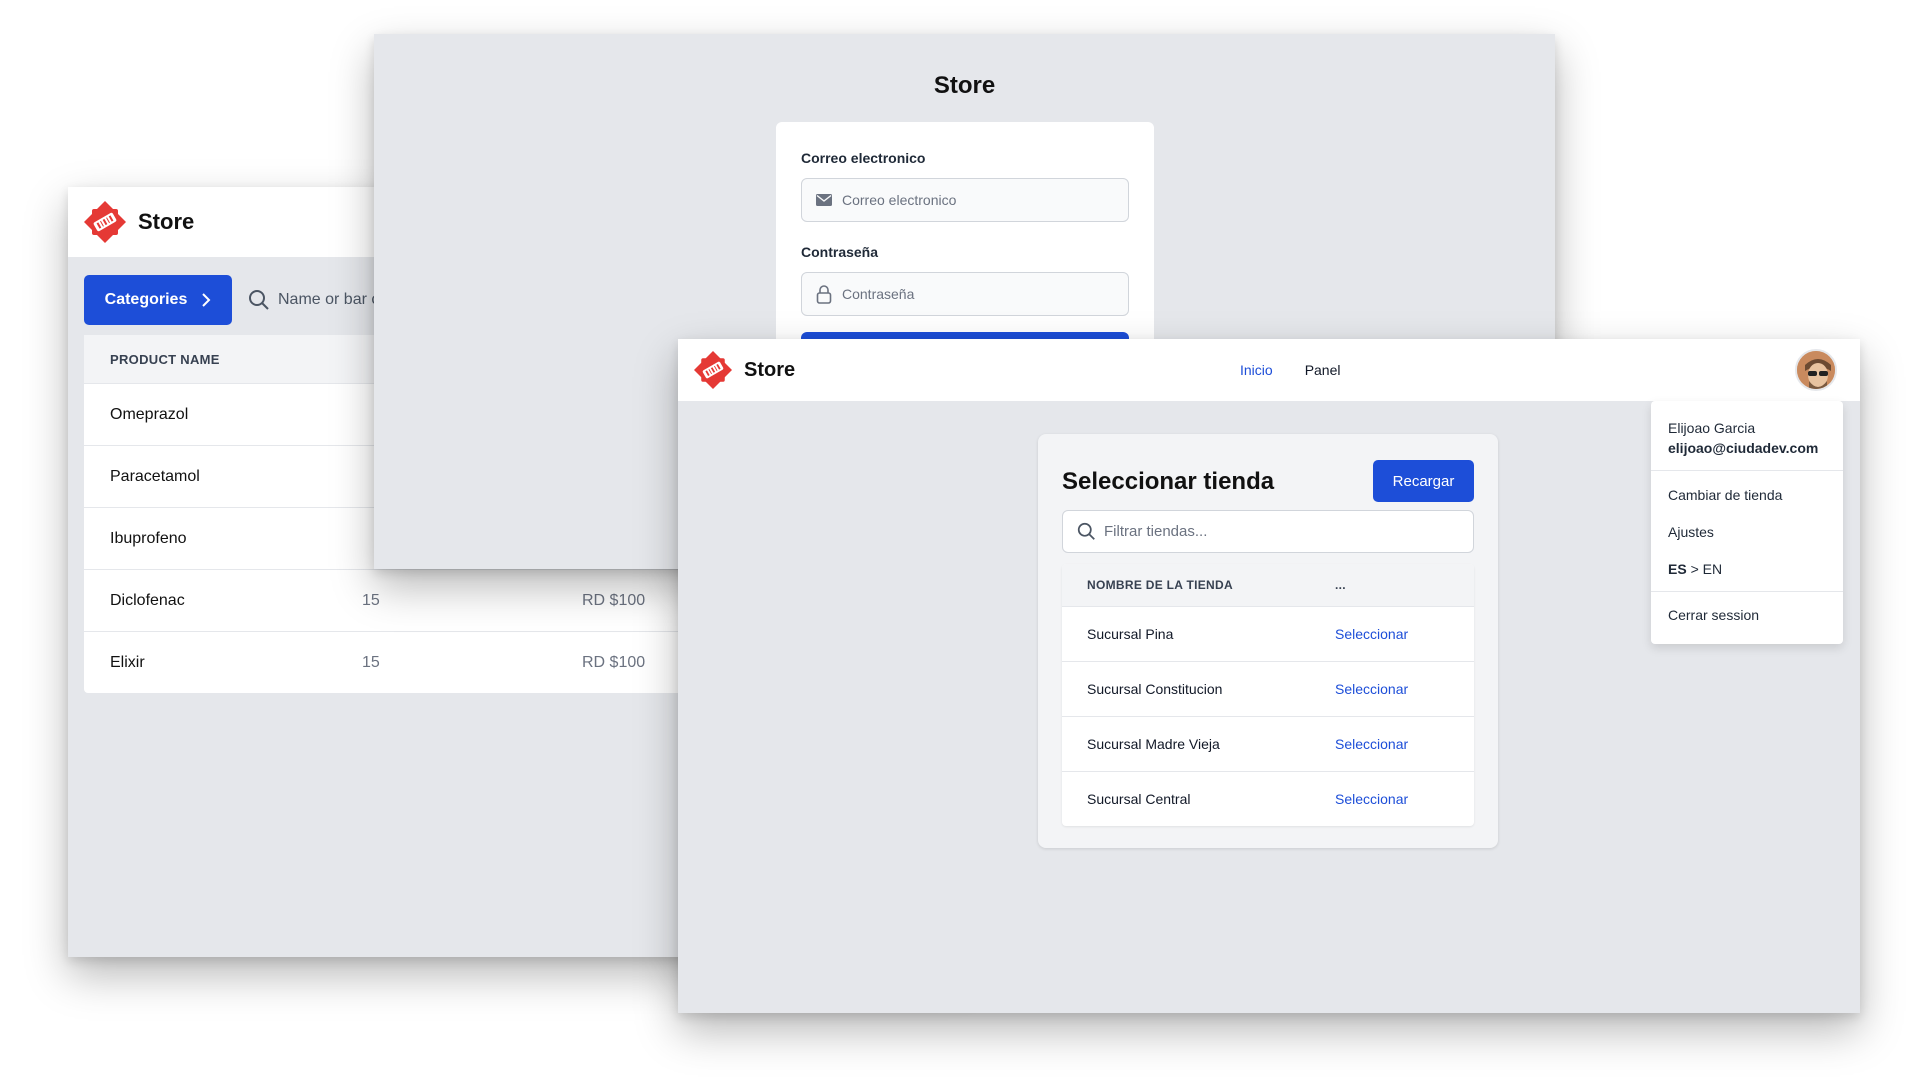 This screenshot has height=1080, width=1920. I want to click on menu-item-settings: Ajustes, so click(1747, 531).